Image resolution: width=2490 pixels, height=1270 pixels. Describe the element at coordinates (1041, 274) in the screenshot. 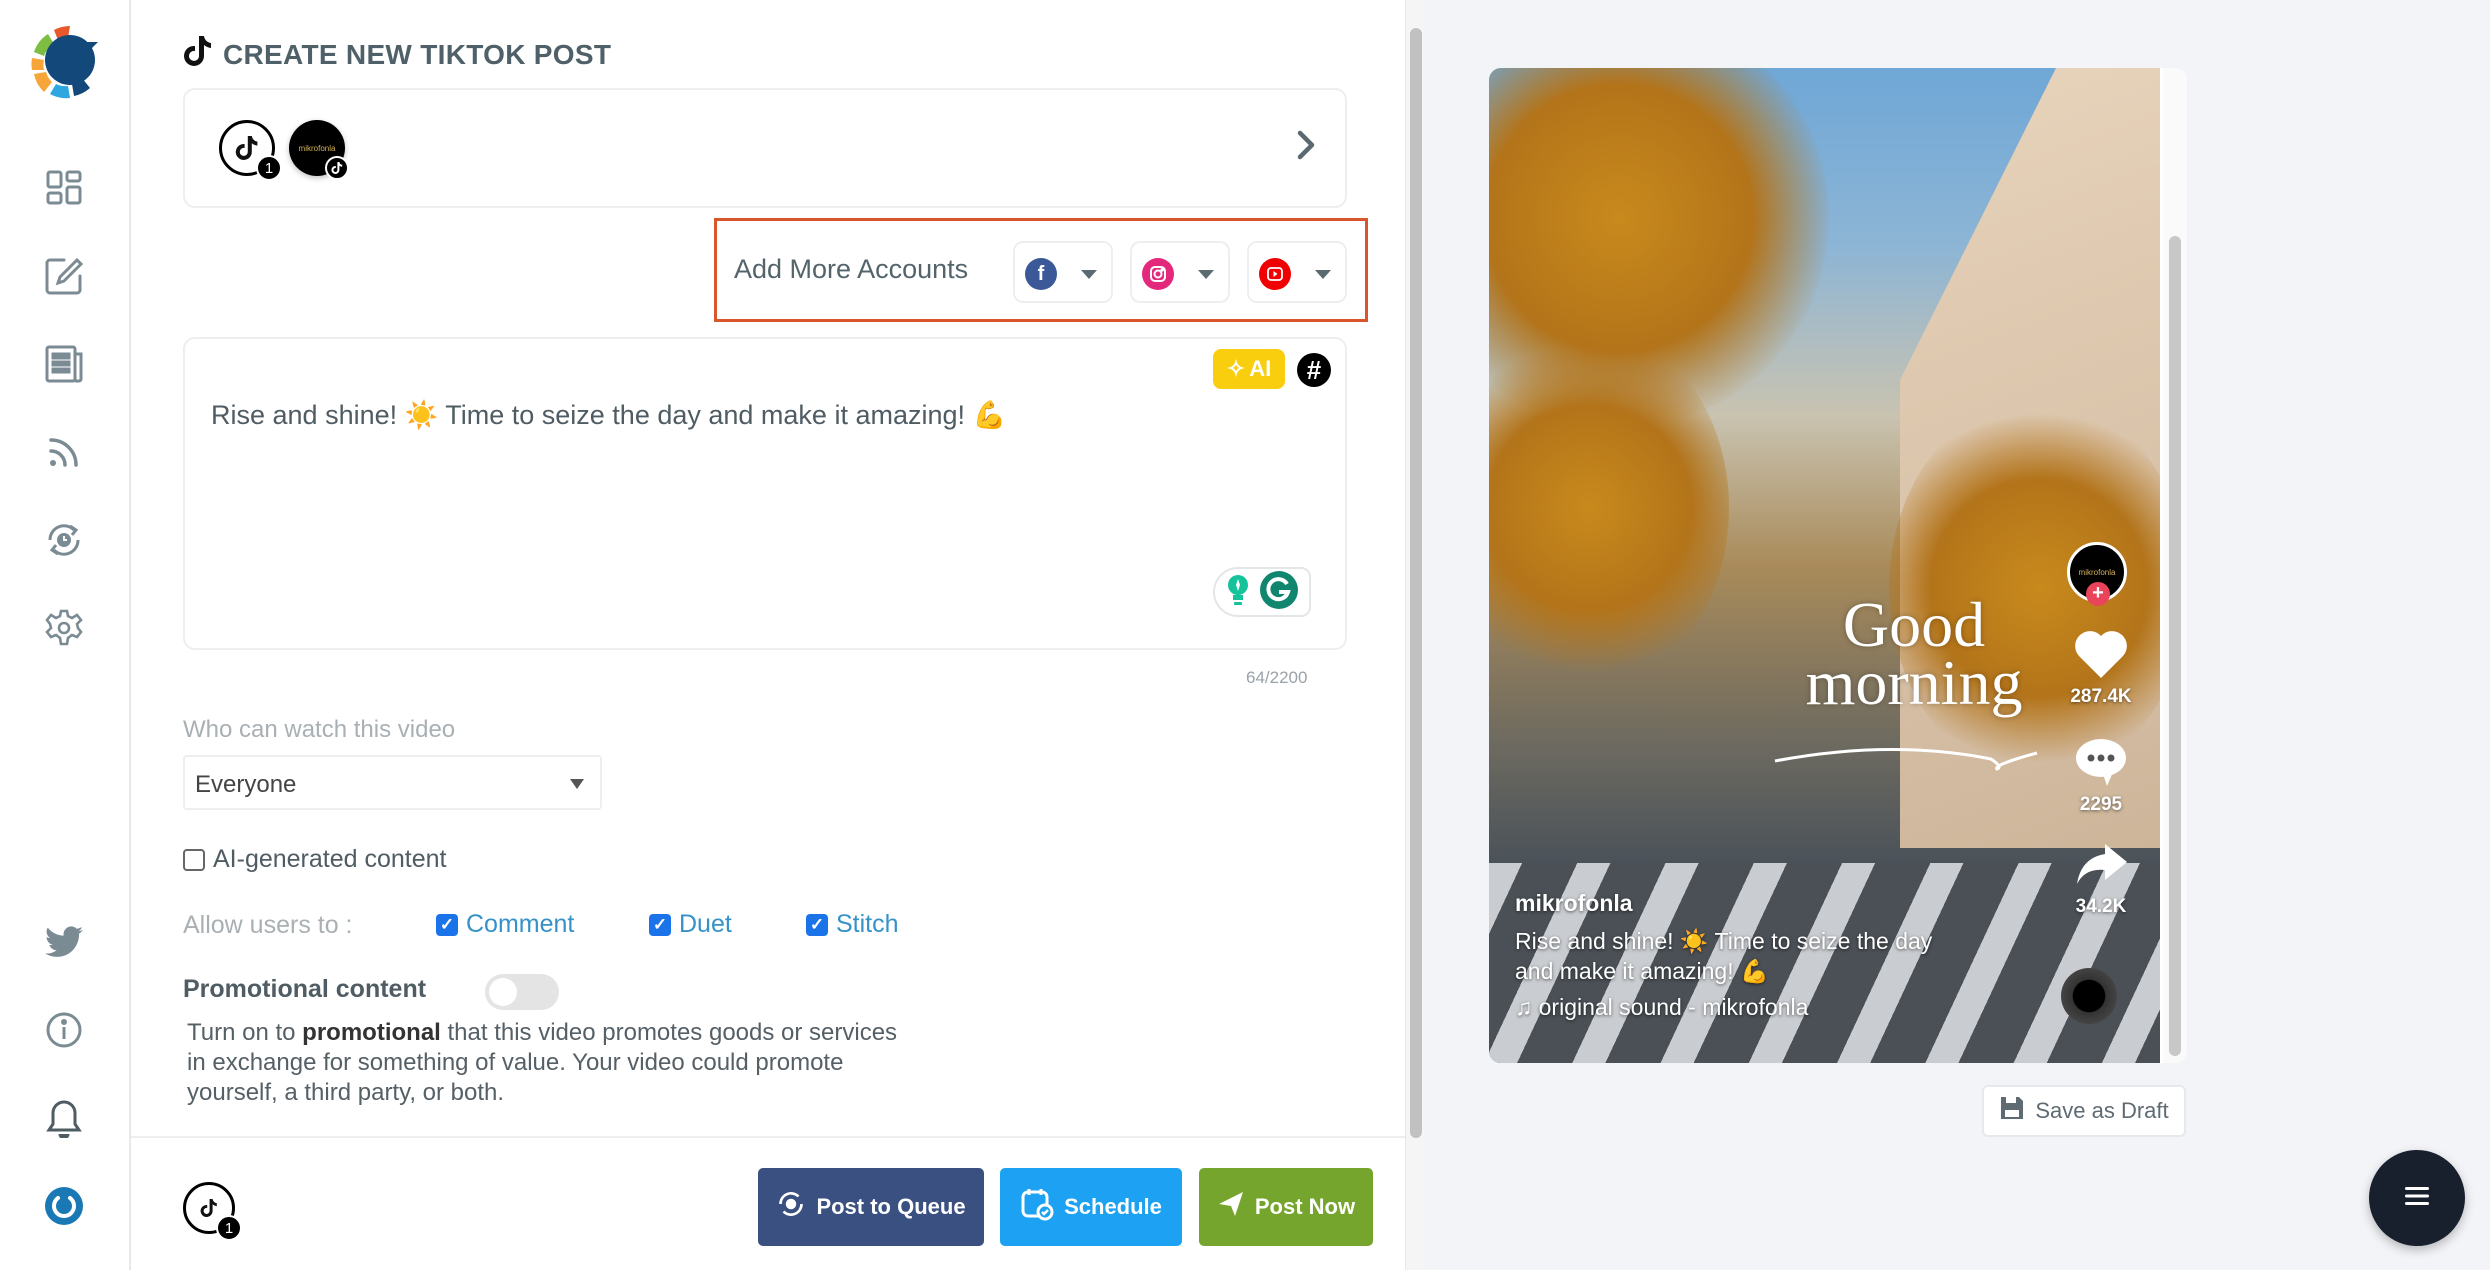

I see `facebook-icon: f` at that location.